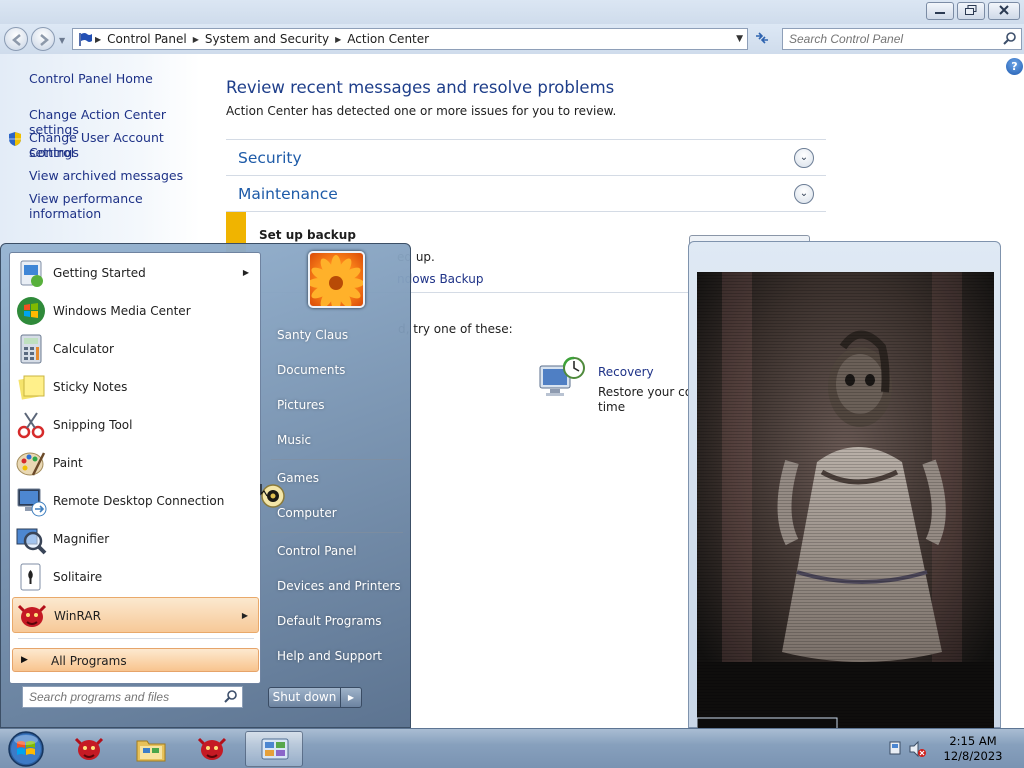  Describe the element at coordinates (31, 425) in the screenshot. I see `snipping-tool-icon` at that location.